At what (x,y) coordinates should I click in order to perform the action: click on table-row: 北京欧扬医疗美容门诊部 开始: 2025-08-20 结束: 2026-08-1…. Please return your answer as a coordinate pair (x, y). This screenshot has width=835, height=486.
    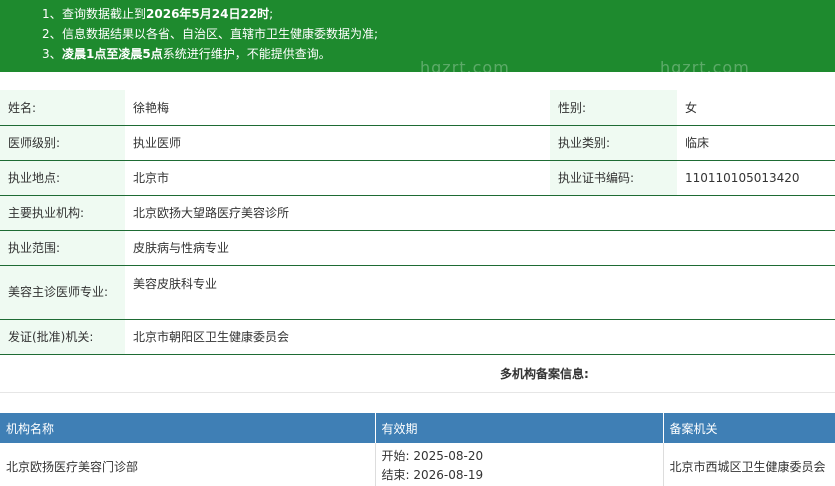
    Looking at the image, I should click on (417, 464).